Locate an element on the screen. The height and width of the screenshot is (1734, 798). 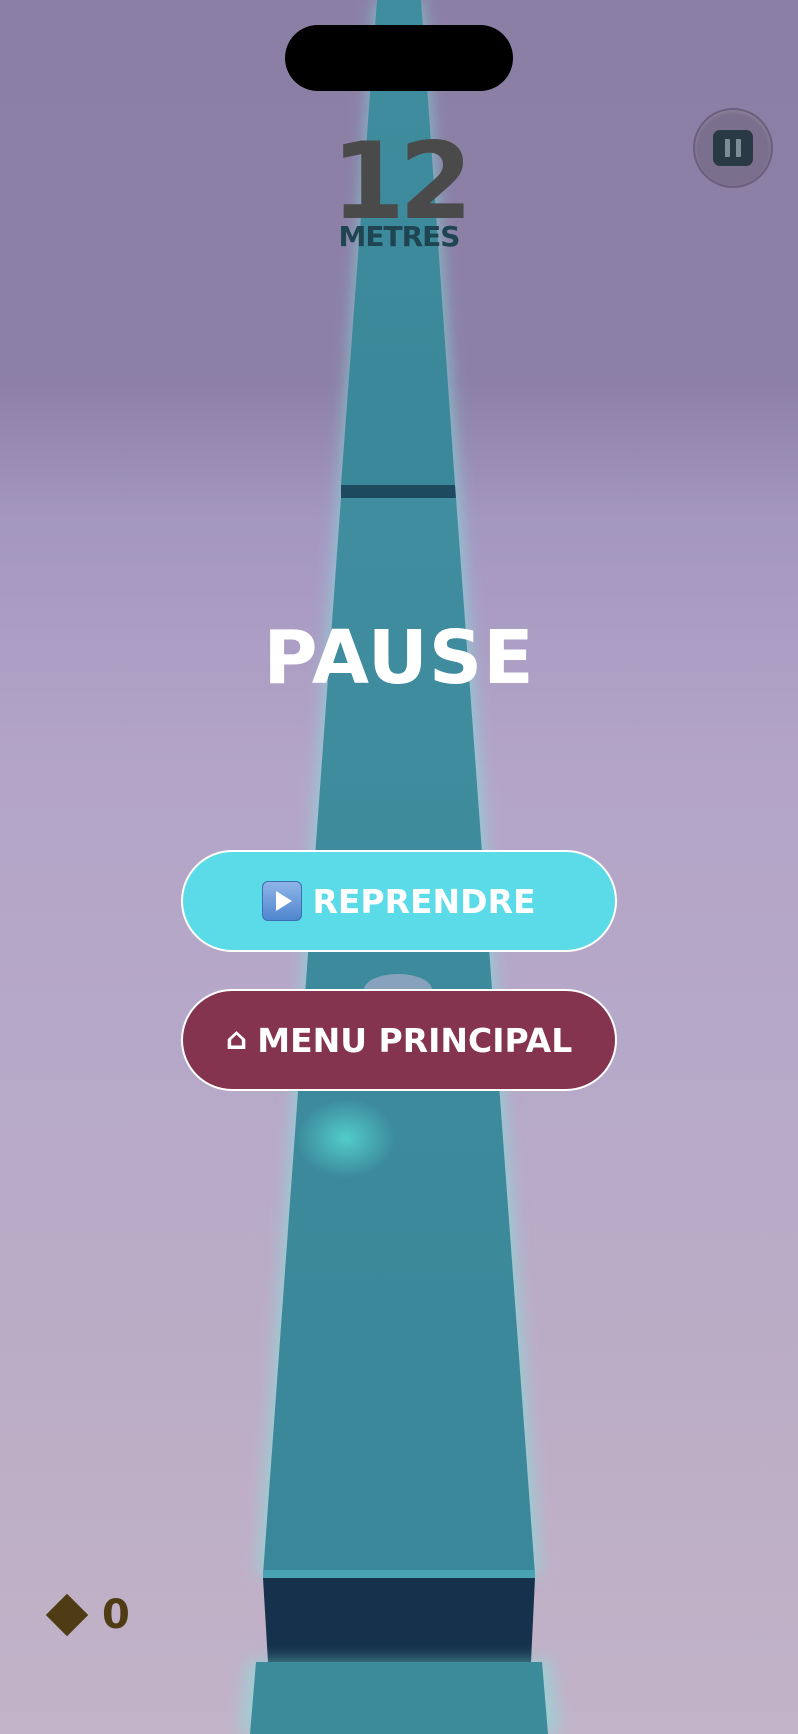
pause-button is located at coordinates (733, 148).